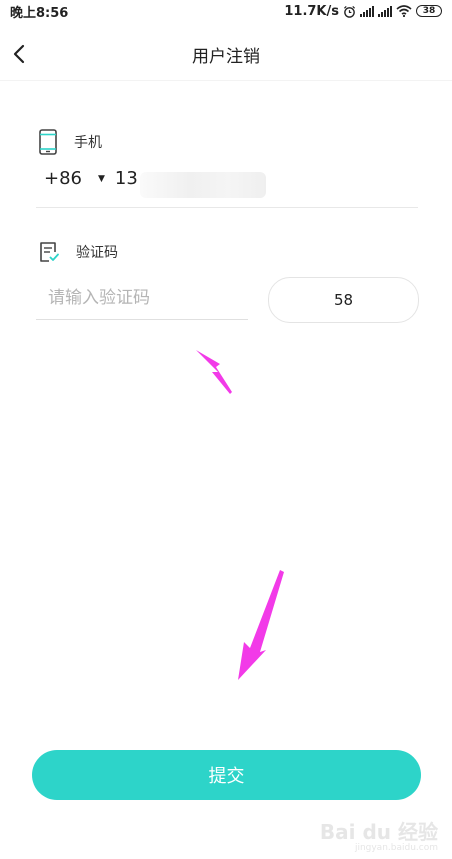  Describe the element at coordinates (378, 832) in the screenshot. I see `watermark-text: Bai du 经验` at that location.